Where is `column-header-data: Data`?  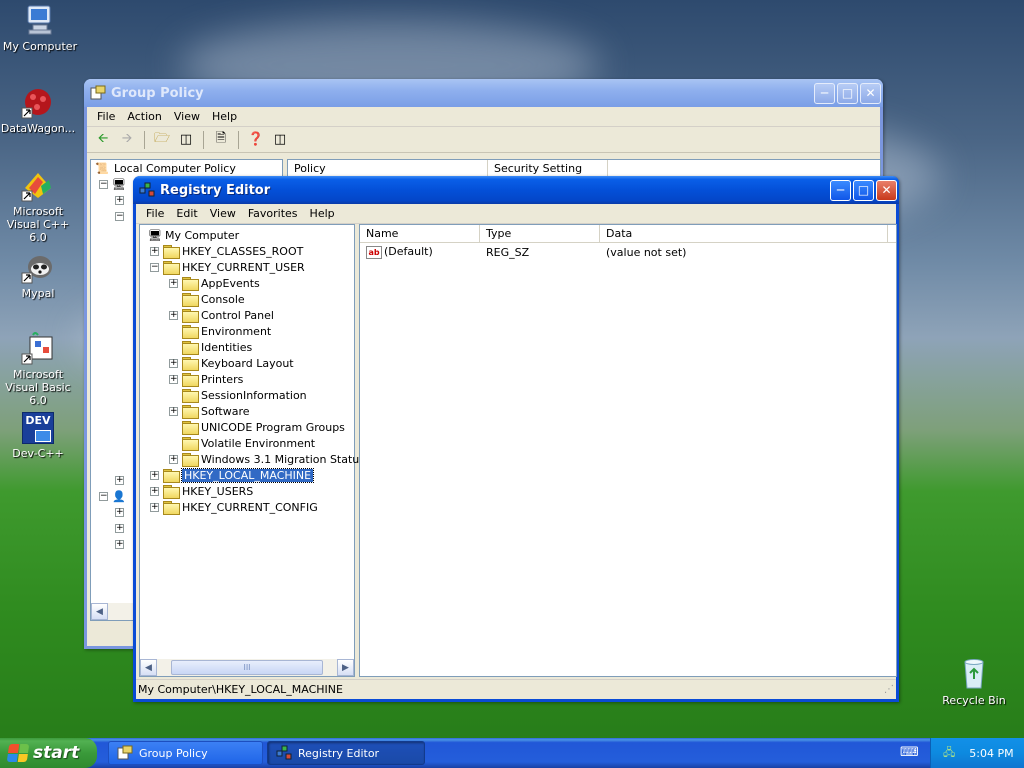 column-header-data: Data is located at coordinates (744, 233).